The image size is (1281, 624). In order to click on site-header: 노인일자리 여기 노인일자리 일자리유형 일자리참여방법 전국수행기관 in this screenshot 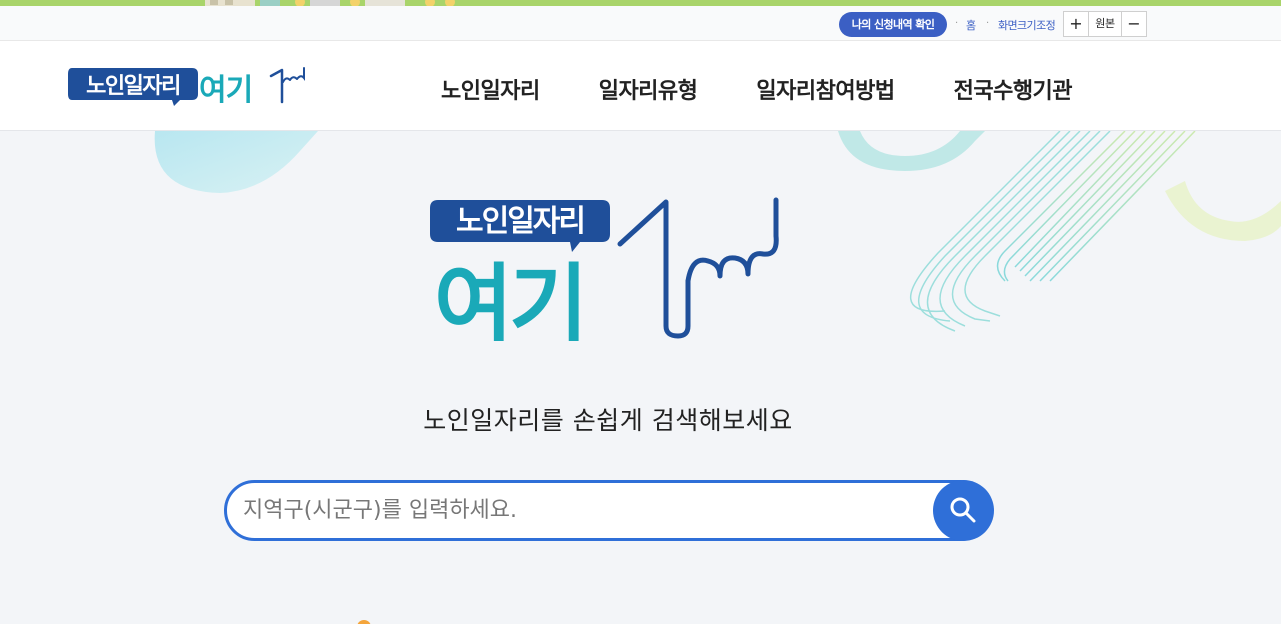, I will do `click(640, 86)`.